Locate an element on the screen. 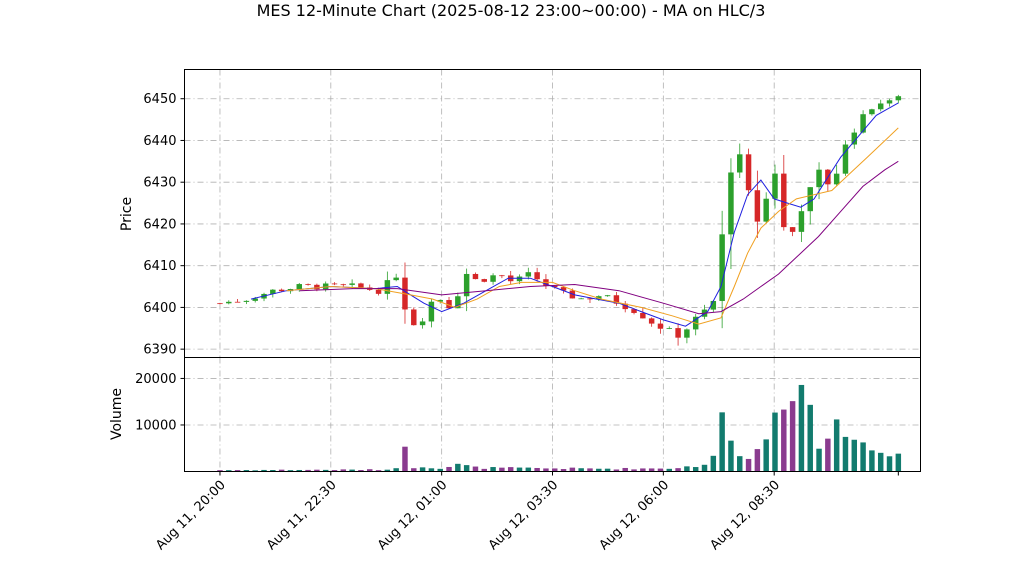 The height and width of the screenshot is (575, 1022). price-tick-label: 6400 is located at coordinates (159, 308).